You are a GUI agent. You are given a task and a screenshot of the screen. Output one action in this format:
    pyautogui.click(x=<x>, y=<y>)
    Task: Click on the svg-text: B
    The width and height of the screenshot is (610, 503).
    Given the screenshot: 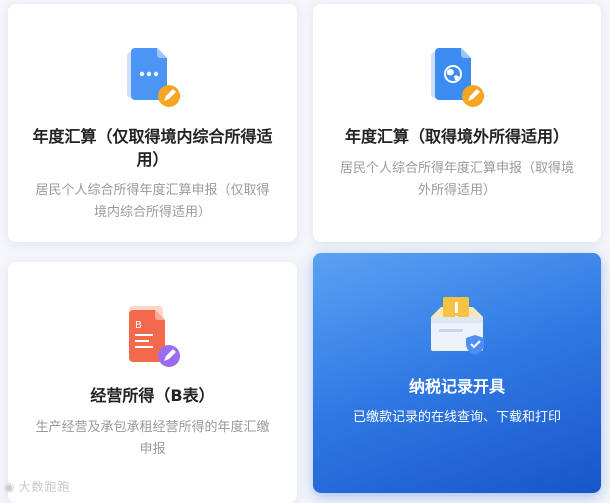 What is the action you would take?
    pyautogui.click(x=138, y=325)
    